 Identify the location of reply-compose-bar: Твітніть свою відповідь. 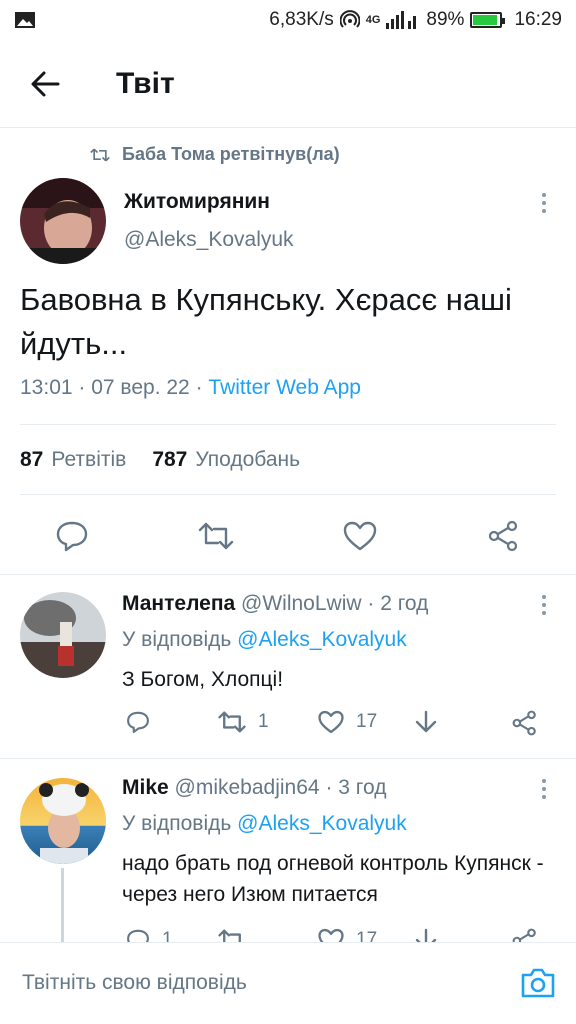
(288, 983).